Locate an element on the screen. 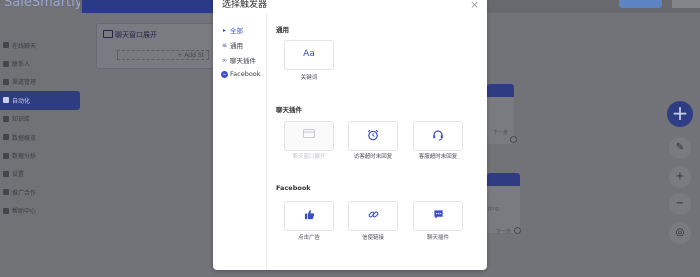 The width and height of the screenshot is (700, 277). headset-icon is located at coordinates (438, 135).